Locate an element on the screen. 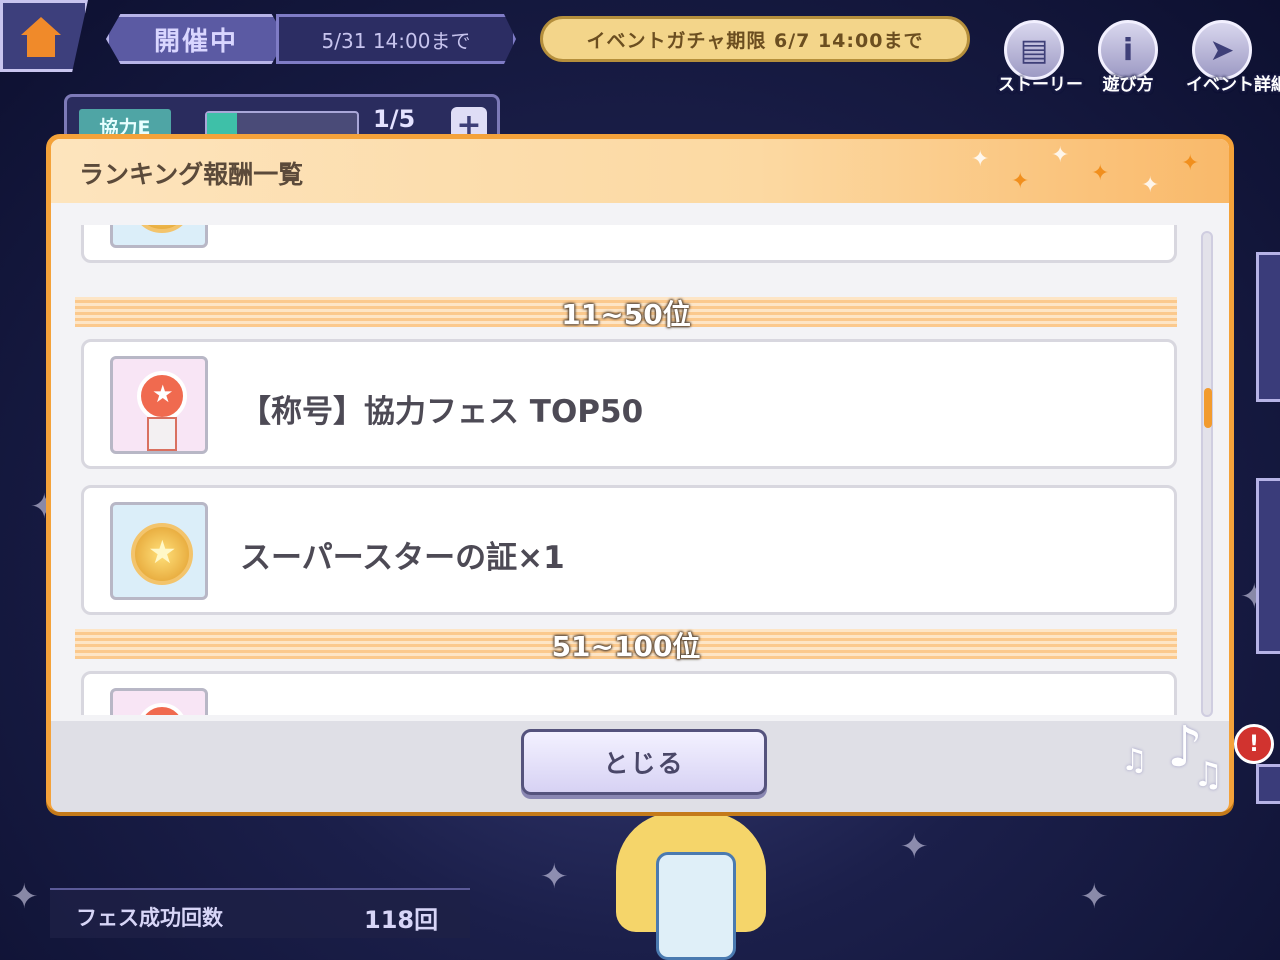 The image size is (1280, 960). event-details-button-label: イベント詳細 is located at coordinates (1233, 85).